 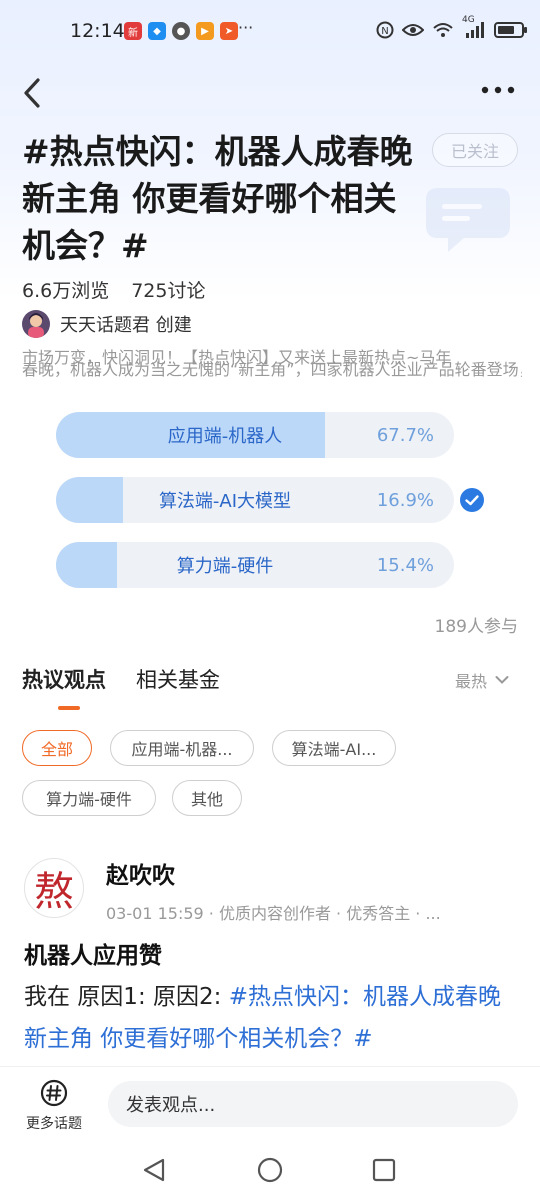 I want to click on hashtag-icon, so click(x=54, y=1093).